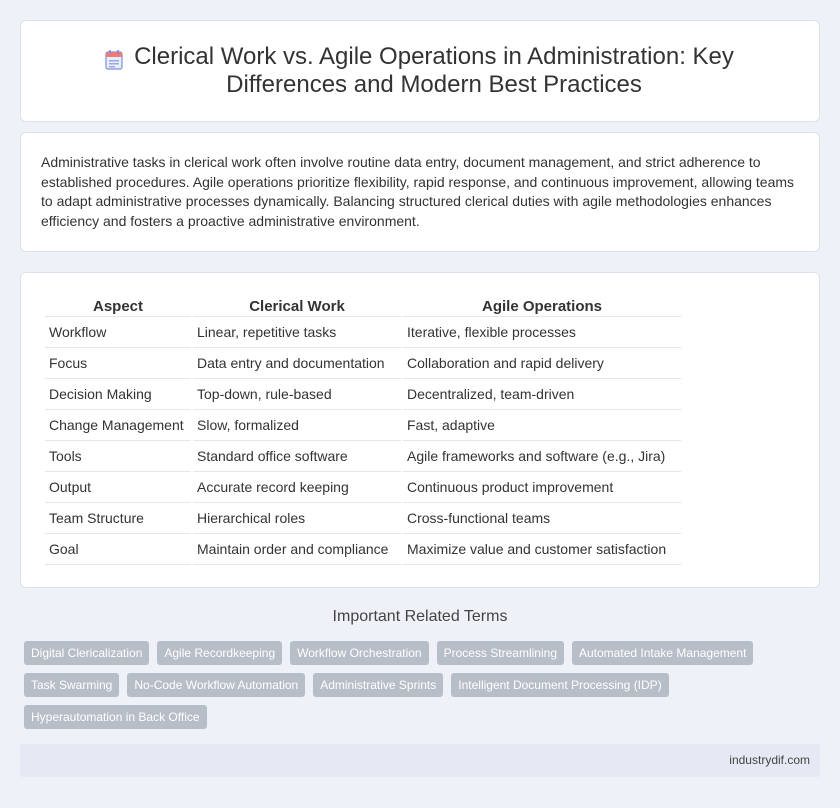 This screenshot has width=840, height=808. What do you see at coordinates (118, 518) in the screenshot?
I see `table-cell: Team Structure` at bounding box center [118, 518].